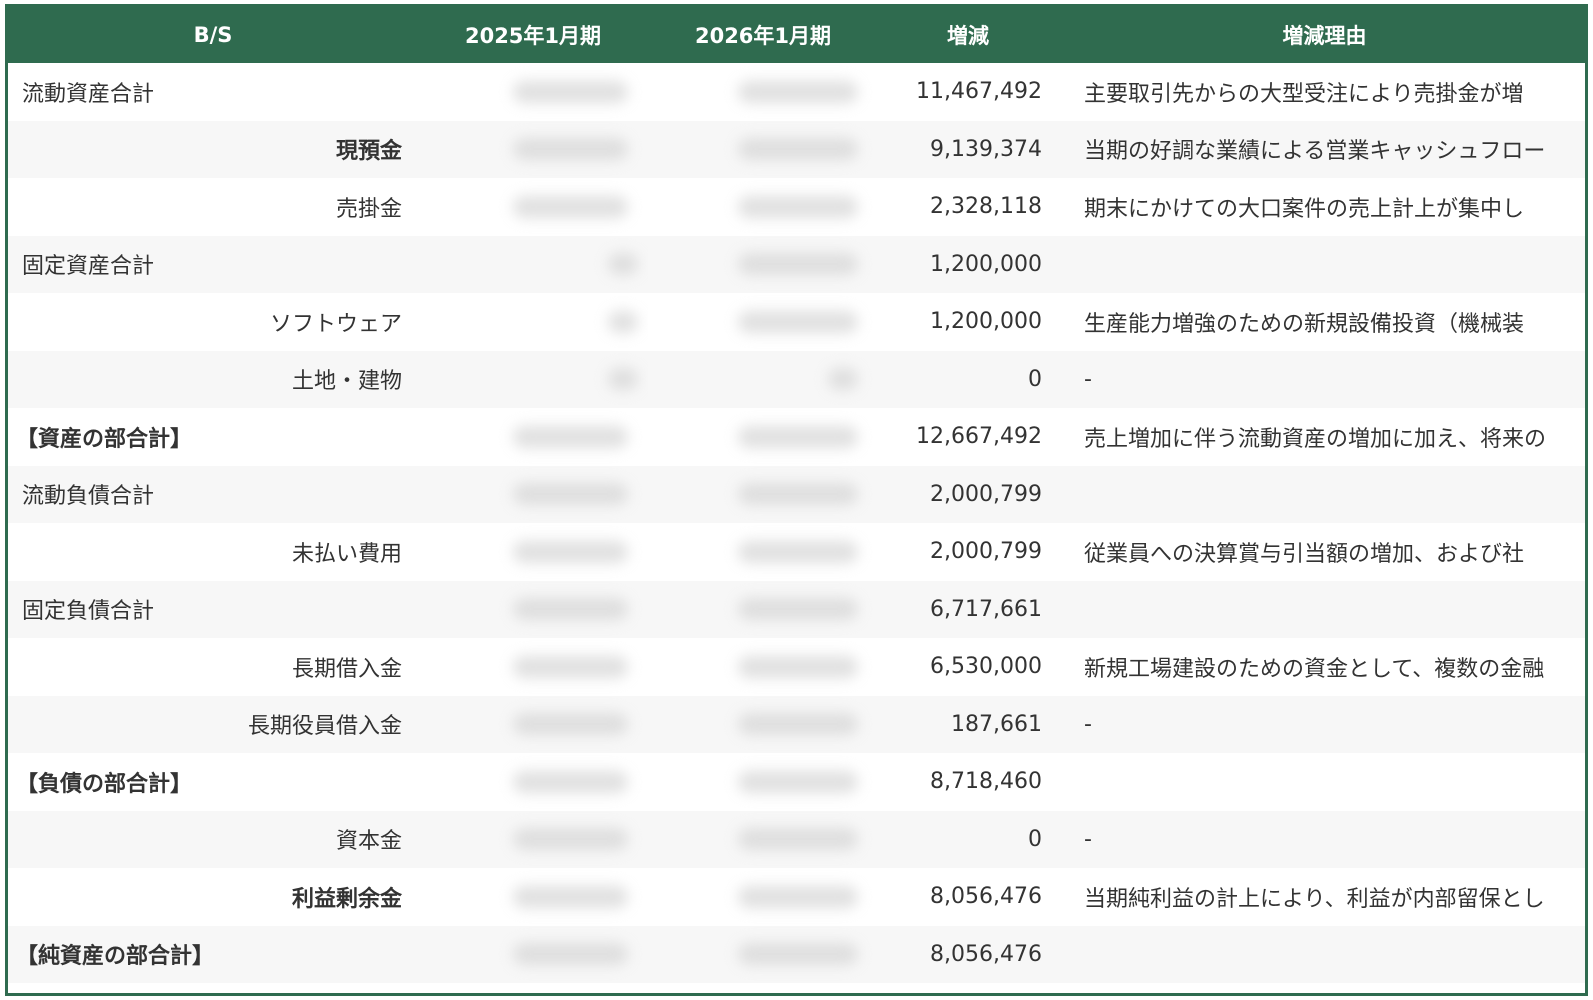 This screenshot has height=1000, width=1593. What do you see at coordinates (346, 382) in the screenshot?
I see `row-label: 土地・建物` at bounding box center [346, 382].